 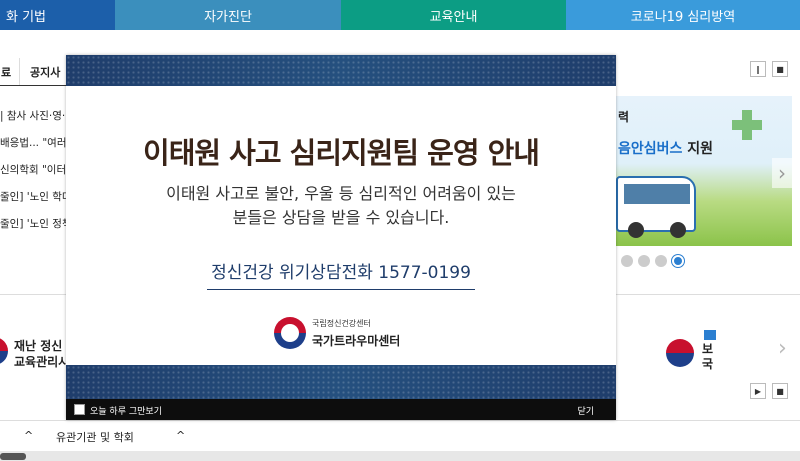 I want to click on popup-footer: 오늘 하루 그만보기 닫기, so click(x=341, y=409).